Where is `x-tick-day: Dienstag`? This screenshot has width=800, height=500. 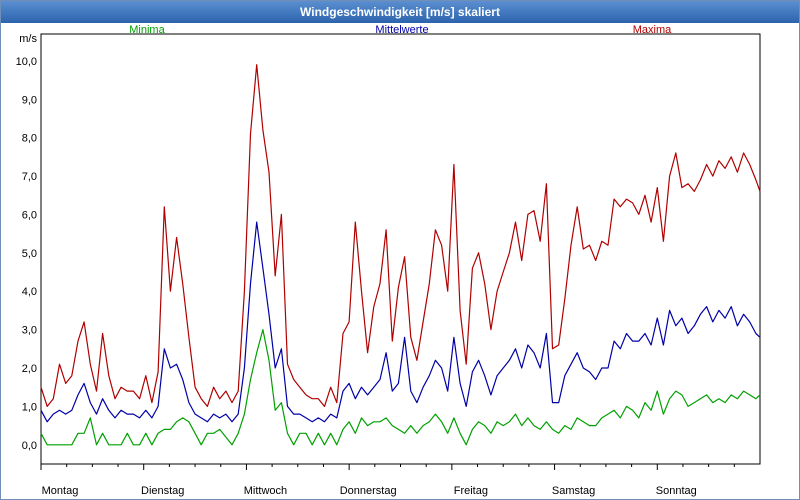
x-tick-day: Dienstag is located at coordinates (162, 491).